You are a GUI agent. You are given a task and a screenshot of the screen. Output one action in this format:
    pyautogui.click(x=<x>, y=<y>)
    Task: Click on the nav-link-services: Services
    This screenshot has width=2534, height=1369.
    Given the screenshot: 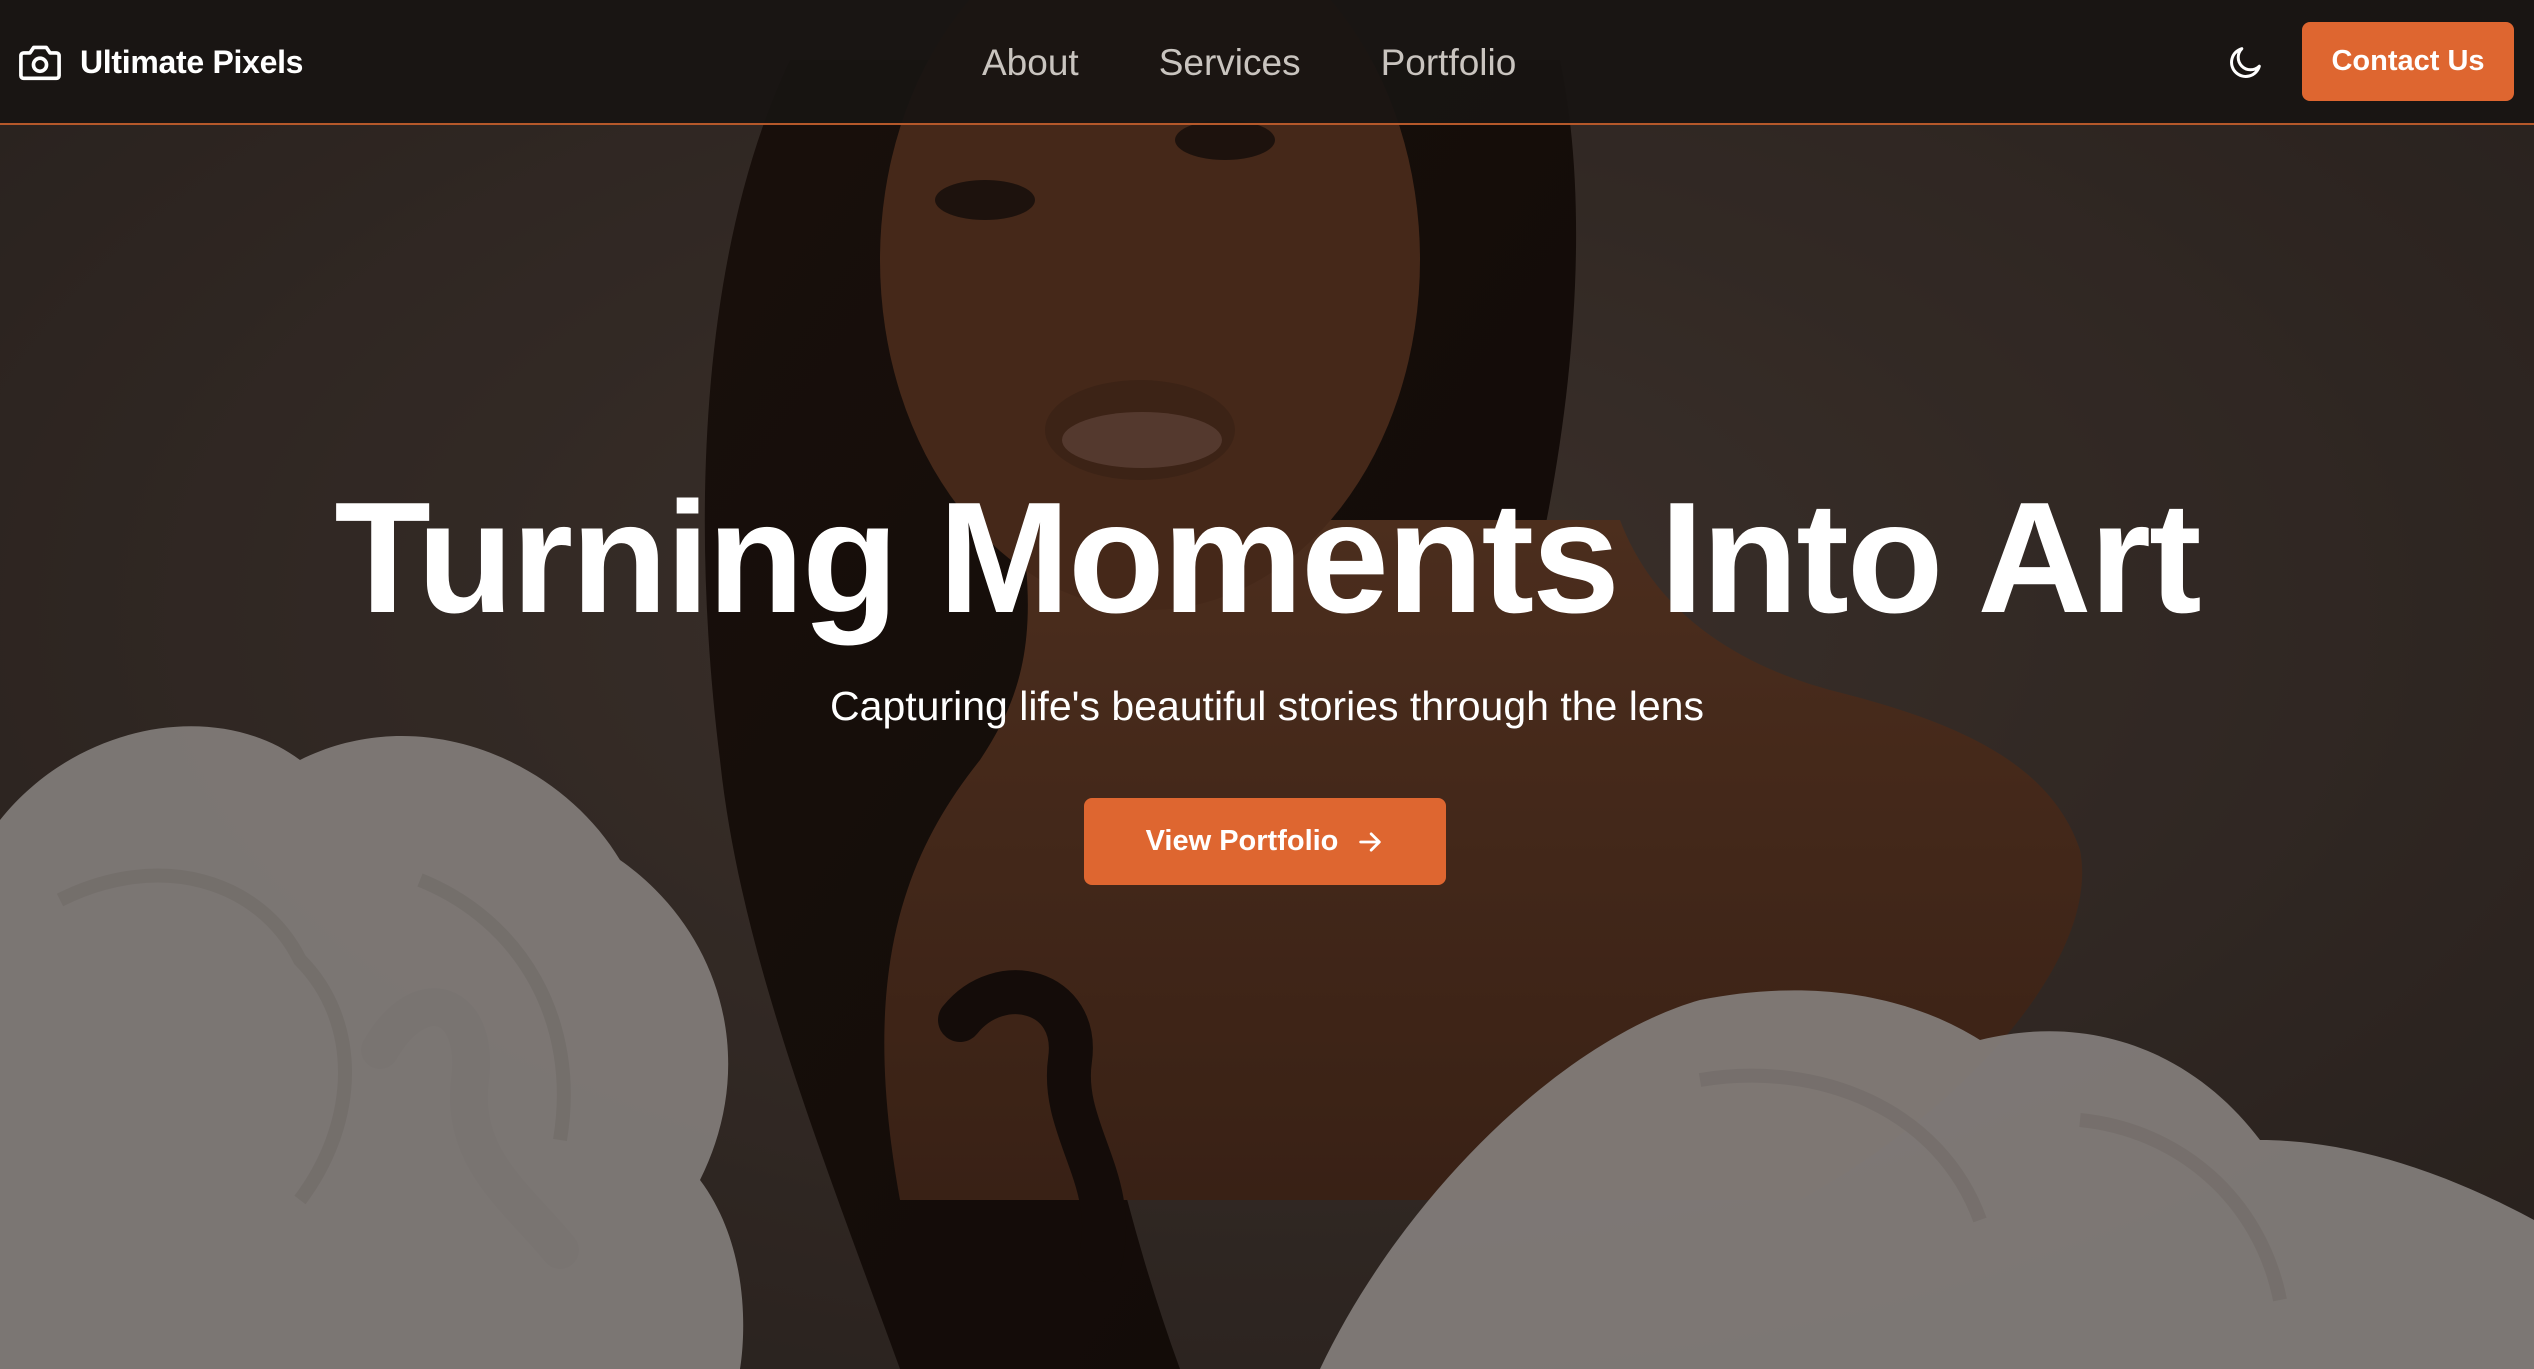 What is the action you would take?
    pyautogui.click(x=1230, y=63)
    